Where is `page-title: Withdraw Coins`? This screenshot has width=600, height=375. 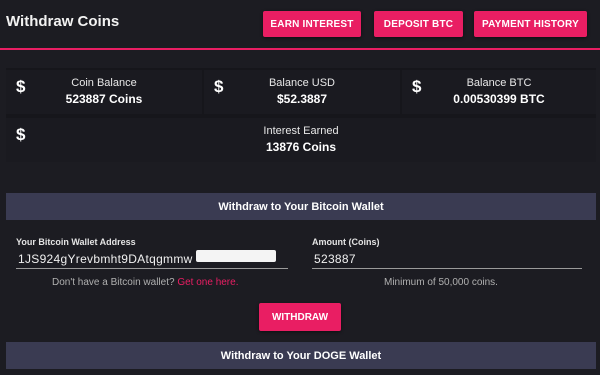
page-title: Withdraw Coins is located at coordinates (63, 21).